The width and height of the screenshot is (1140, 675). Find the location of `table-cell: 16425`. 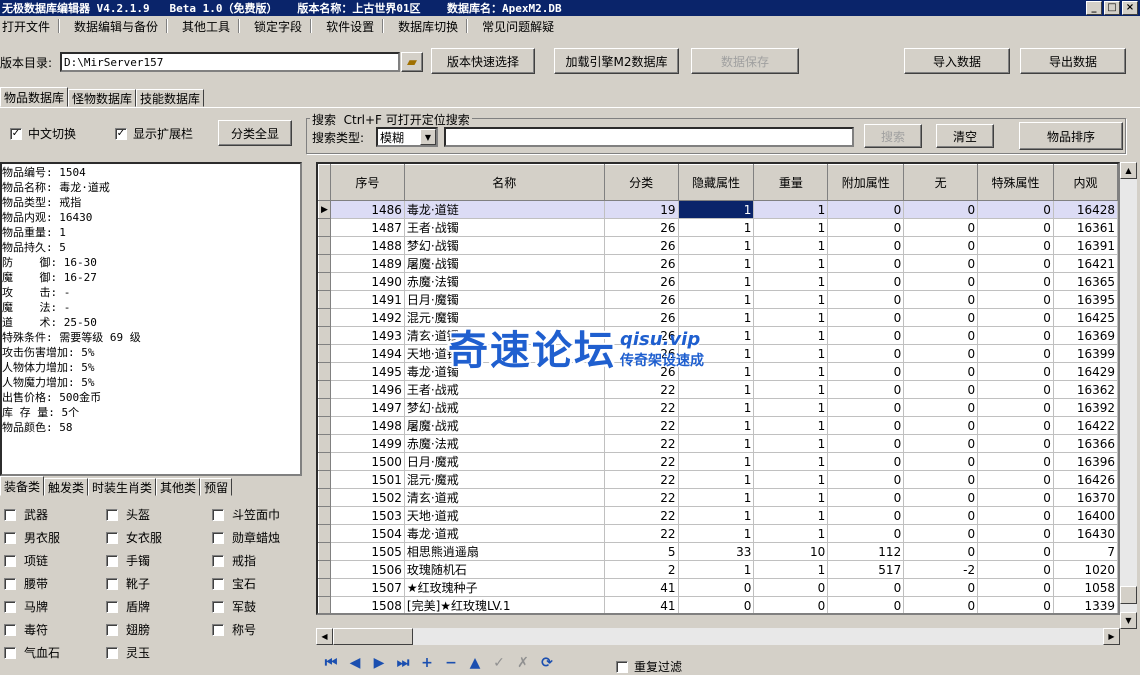

table-cell: 16425 is located at coordinates (1085, 317).